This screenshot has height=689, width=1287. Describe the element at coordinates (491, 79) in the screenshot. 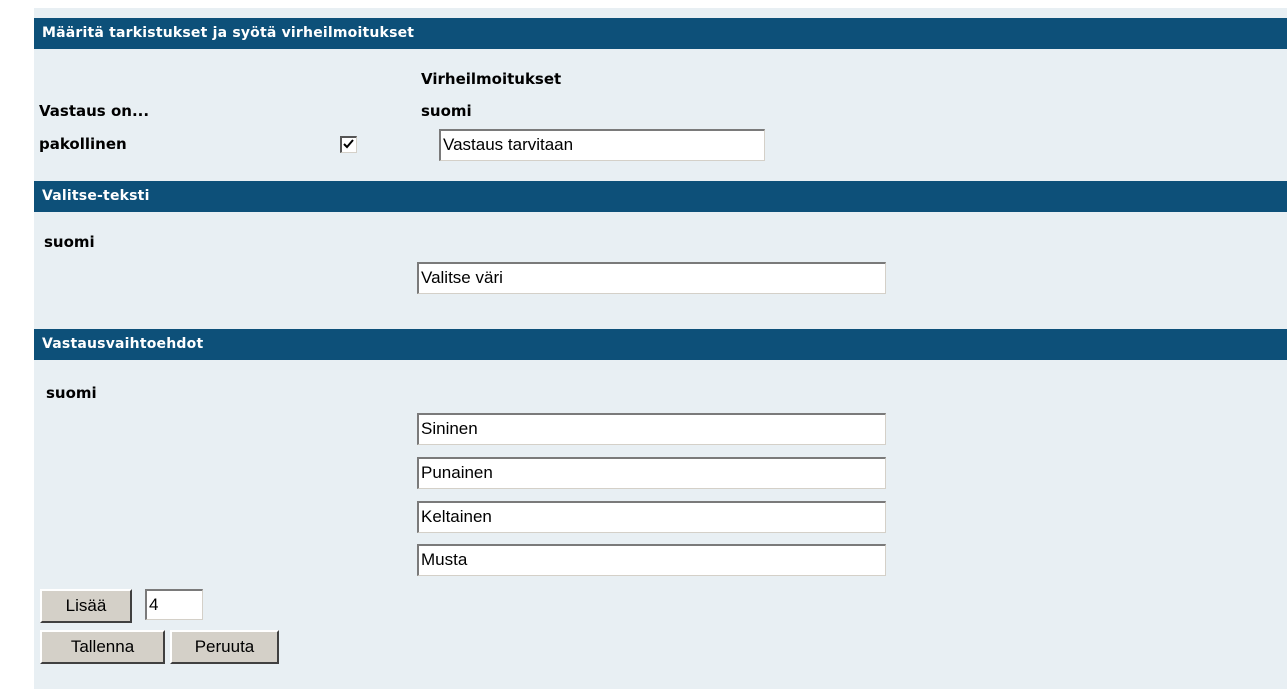

I see `error-messages-heading: Virheilmoitukset` at that location.